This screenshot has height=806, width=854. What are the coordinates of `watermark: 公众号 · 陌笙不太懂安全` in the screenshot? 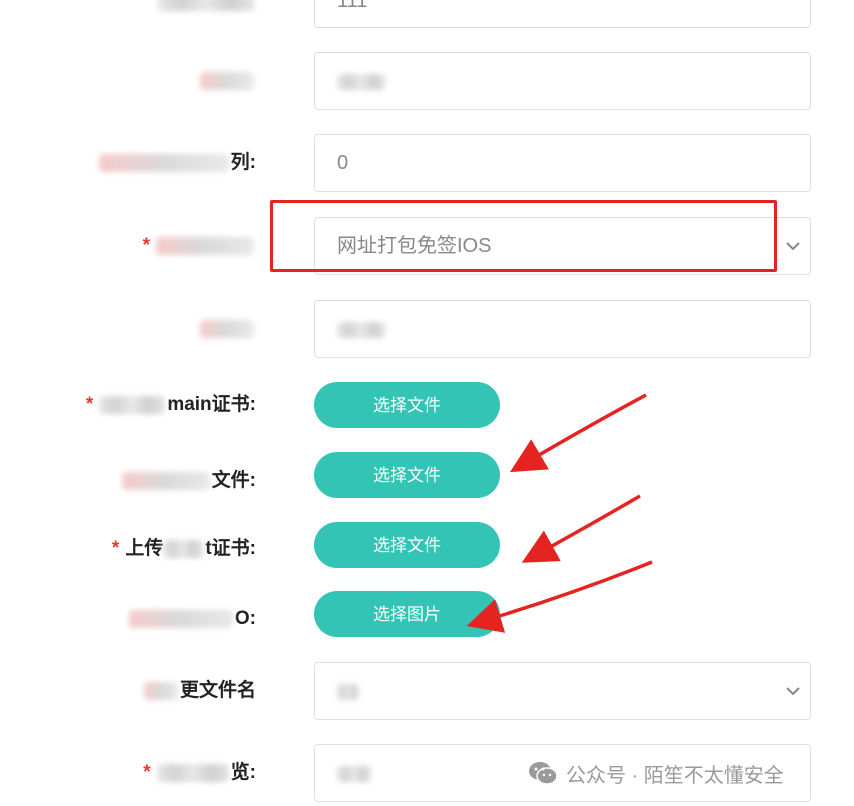 It's located at (656, 773).